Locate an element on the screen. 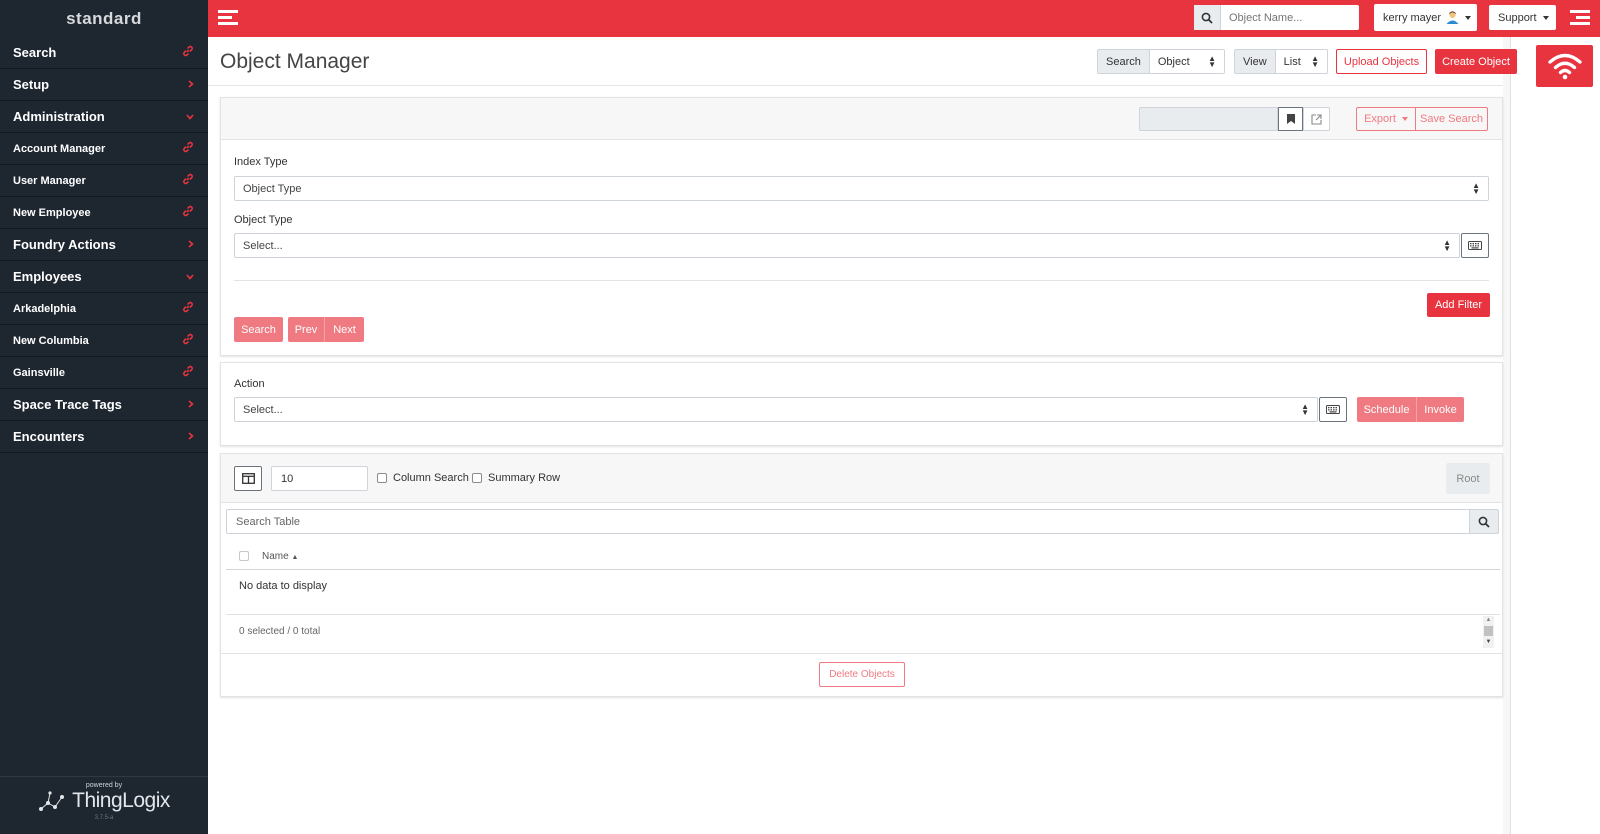 The width and height of the screenshot is (1600, 834). sidebar-item-label: Arkadelphia is located at coordinates (44, 308).